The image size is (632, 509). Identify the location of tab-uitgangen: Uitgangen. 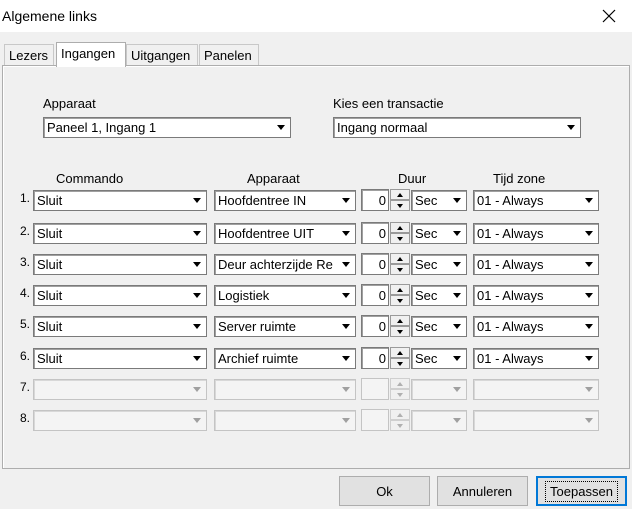
(162, 55).